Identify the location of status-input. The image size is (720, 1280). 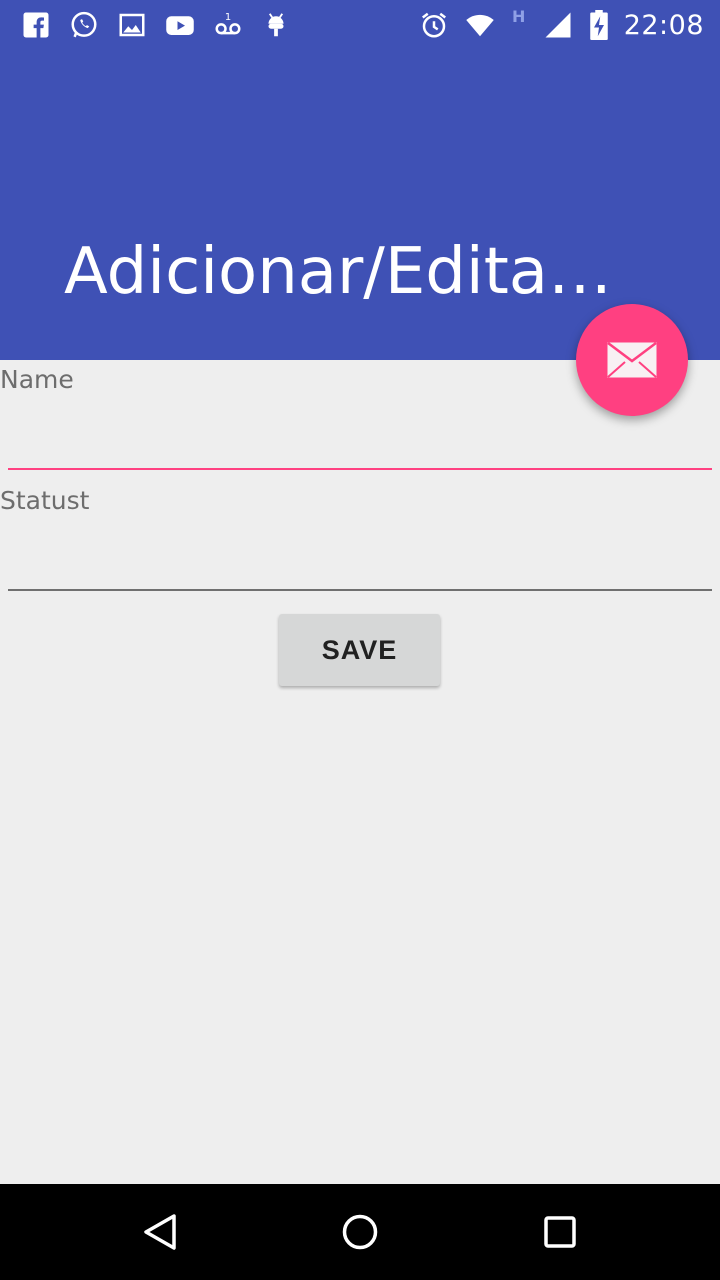
(360, 562).